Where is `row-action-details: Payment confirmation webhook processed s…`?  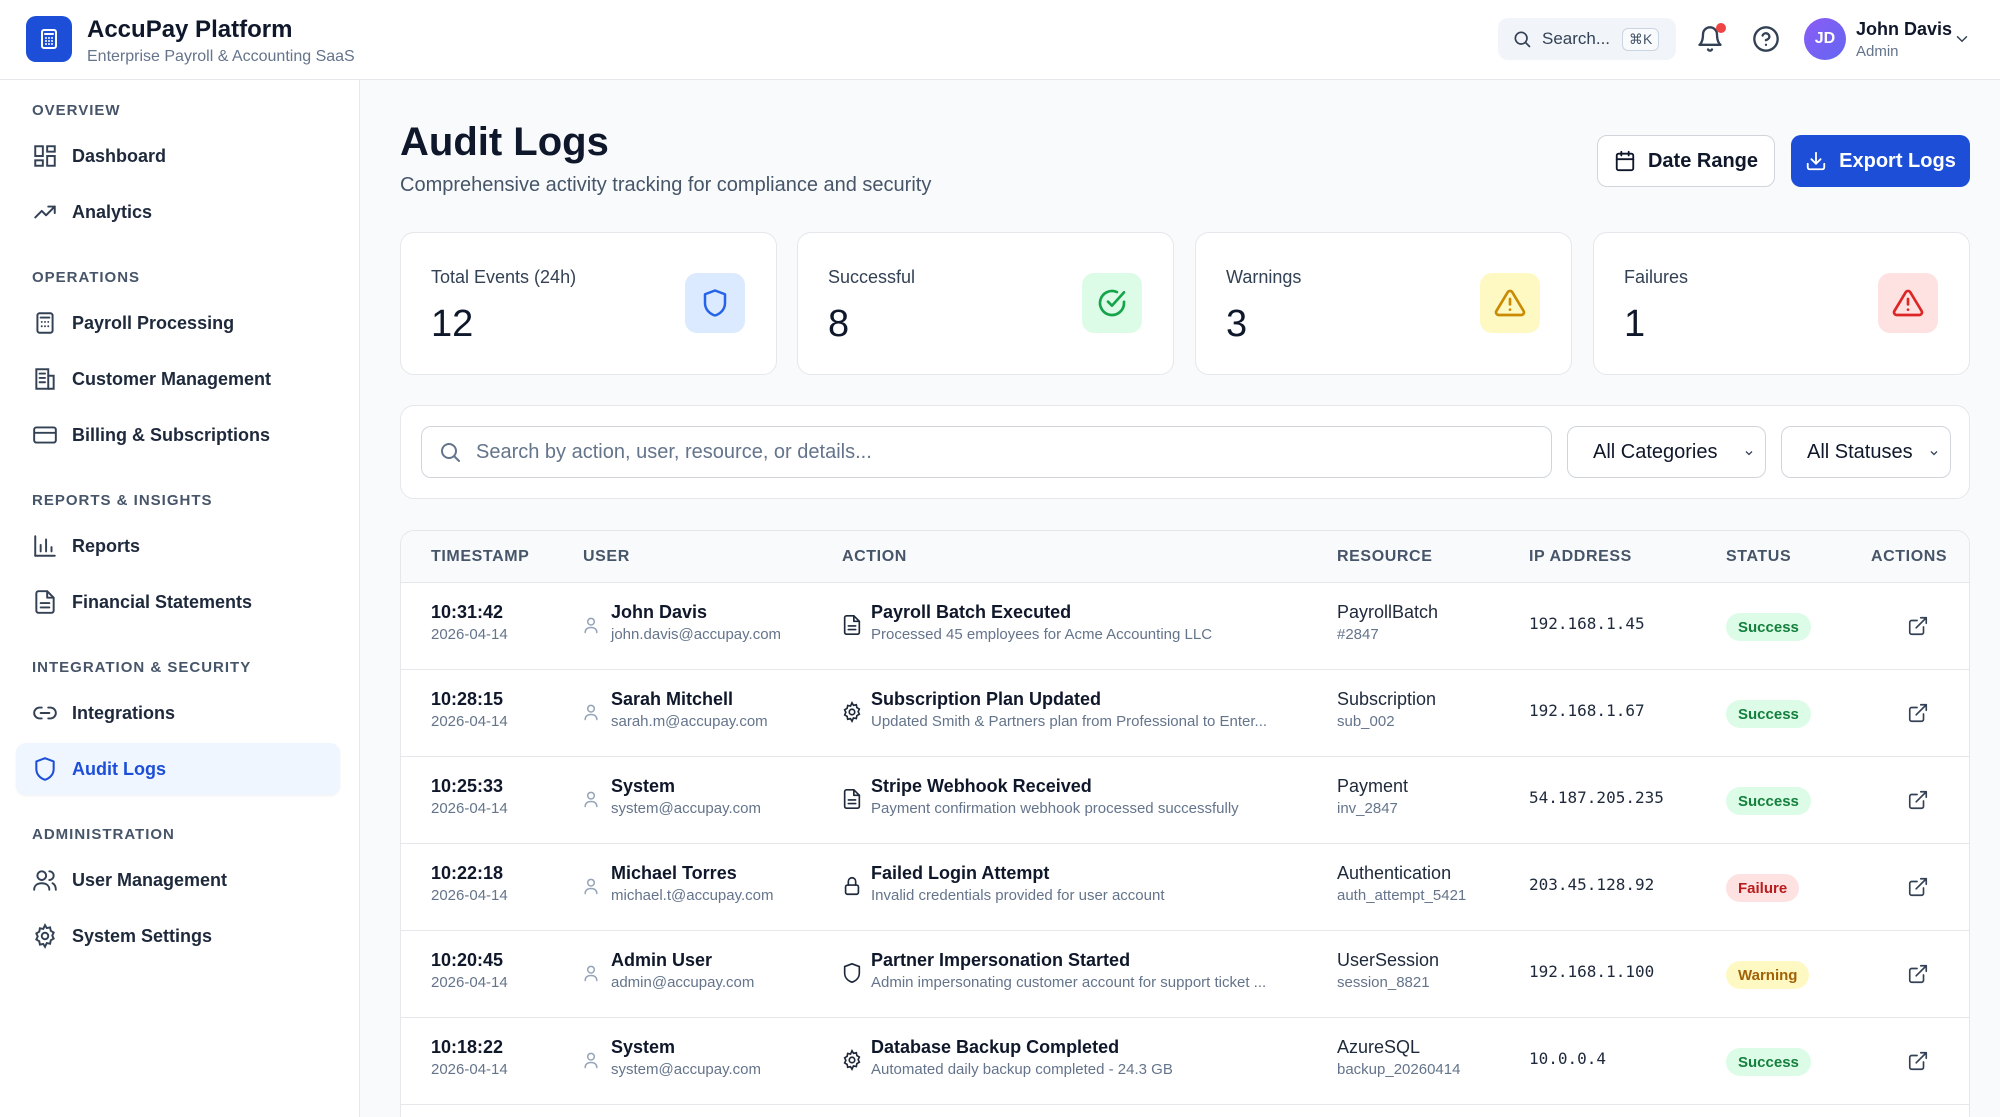
row-action-details: Payment confirmation webhook processed s… is located at coordinates (1055, 808).